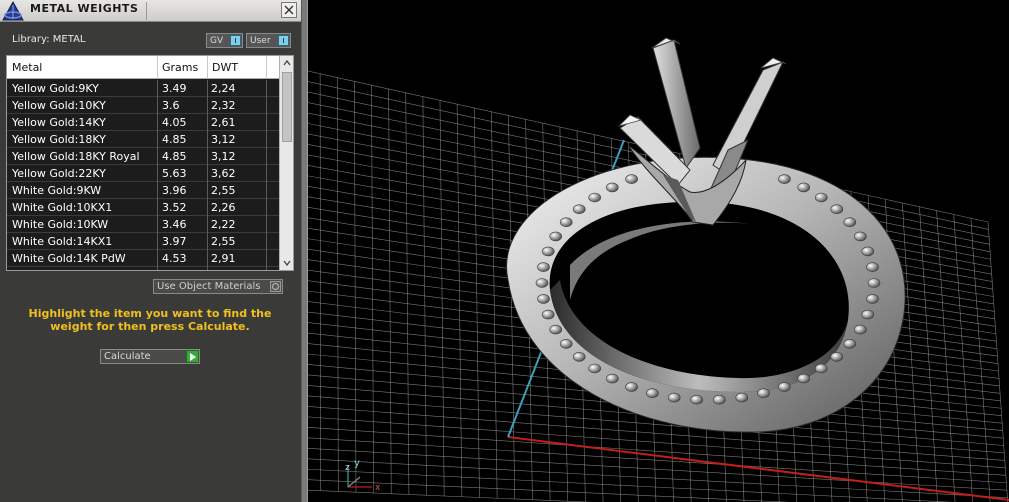  What do you see at coordinates (209, 286) in the screenshot?
I see `use-object-materials-label: Use Object Materials` at bounding box center [209, 286].